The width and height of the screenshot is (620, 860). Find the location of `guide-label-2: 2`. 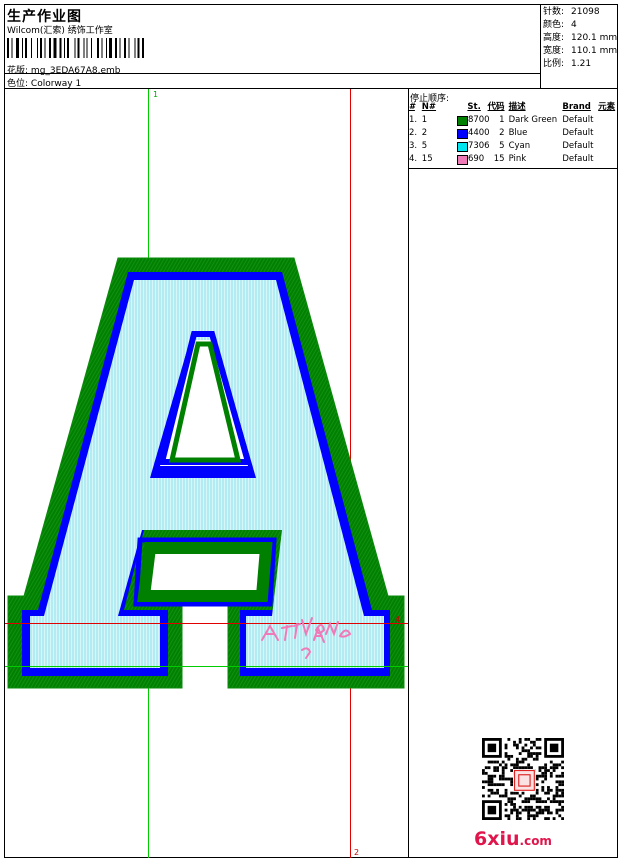

guide-label-2: 2 is located at coordinates (357, 852).